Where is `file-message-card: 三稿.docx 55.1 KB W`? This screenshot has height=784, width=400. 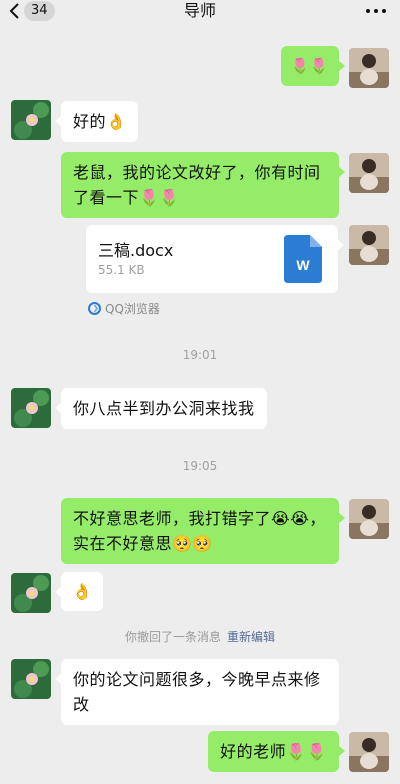 file-message-card: 三稿.docx 55.1 KB W is located at coordinates (215, 259).